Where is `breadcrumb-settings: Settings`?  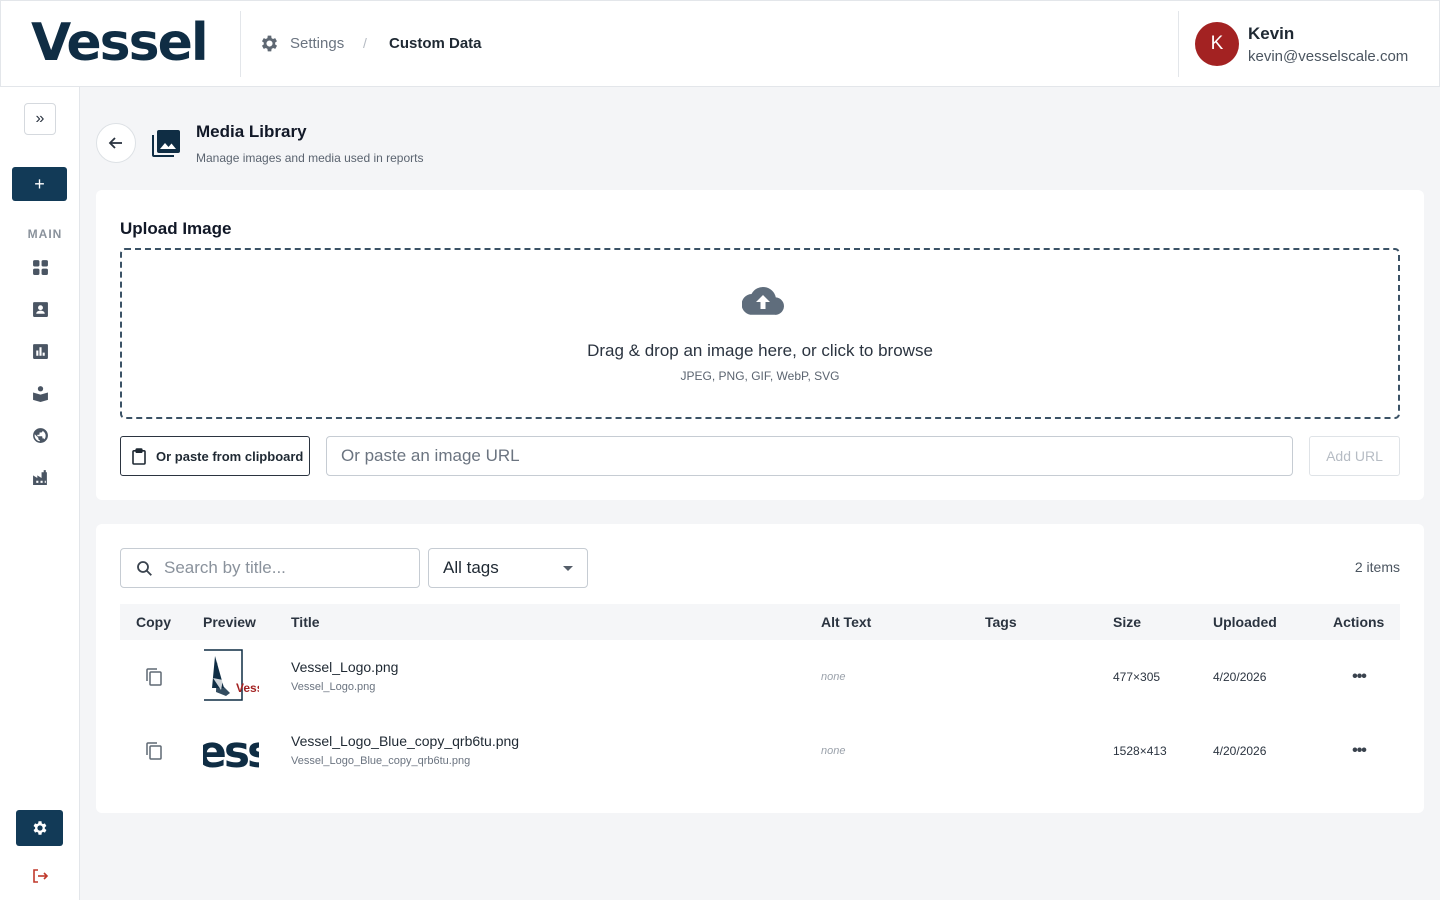
breadcrumb-settings: Settings is located at coordinates (301, 43).